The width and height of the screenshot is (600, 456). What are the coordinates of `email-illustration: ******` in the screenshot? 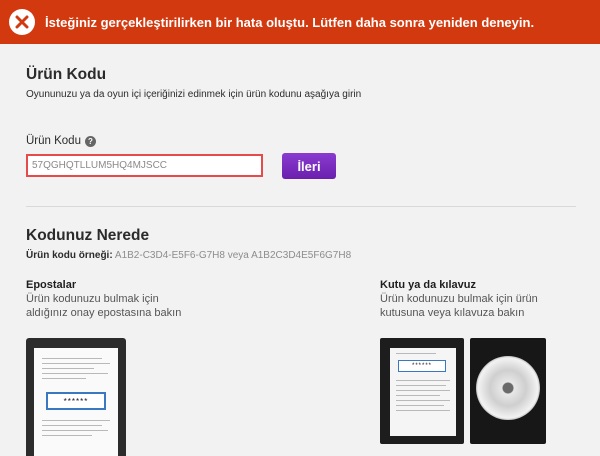 It's located at (76, 397).